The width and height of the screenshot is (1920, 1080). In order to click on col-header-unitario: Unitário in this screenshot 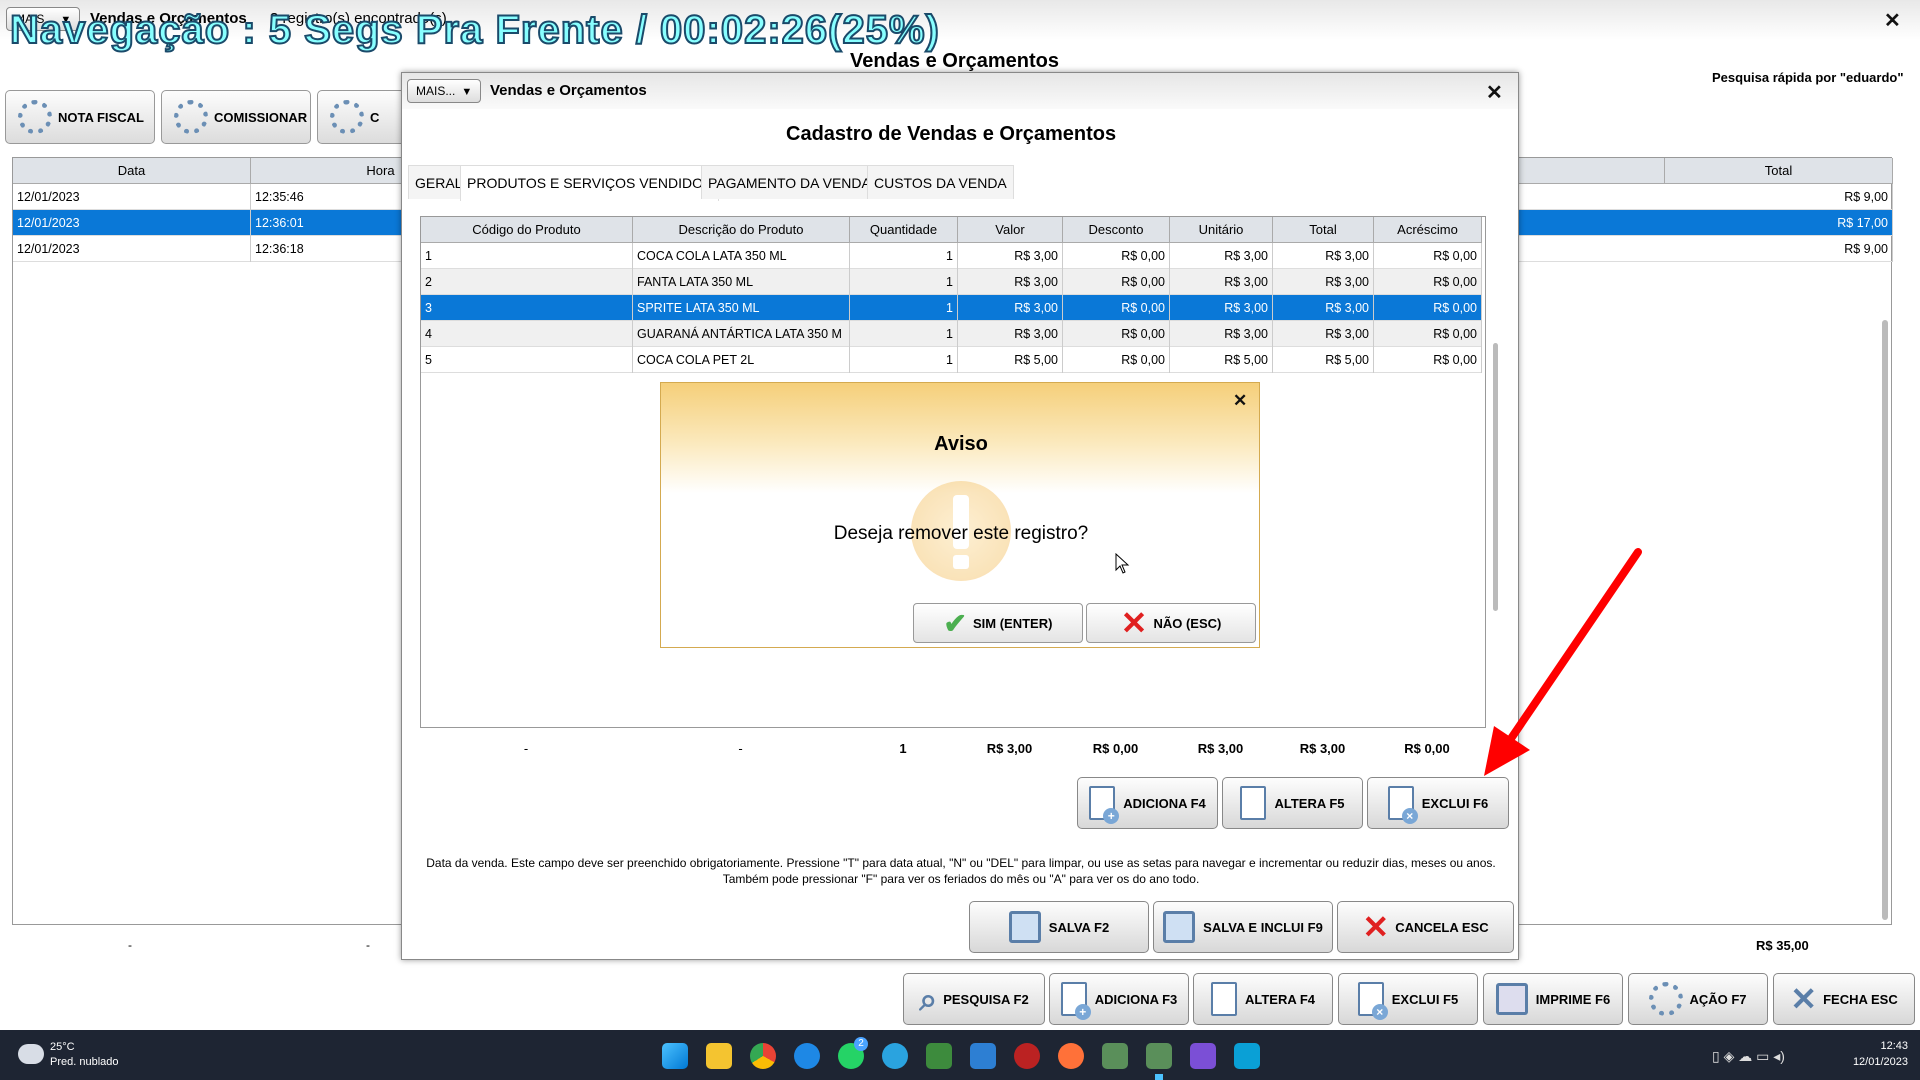, I will do `click(1221, 230)`.